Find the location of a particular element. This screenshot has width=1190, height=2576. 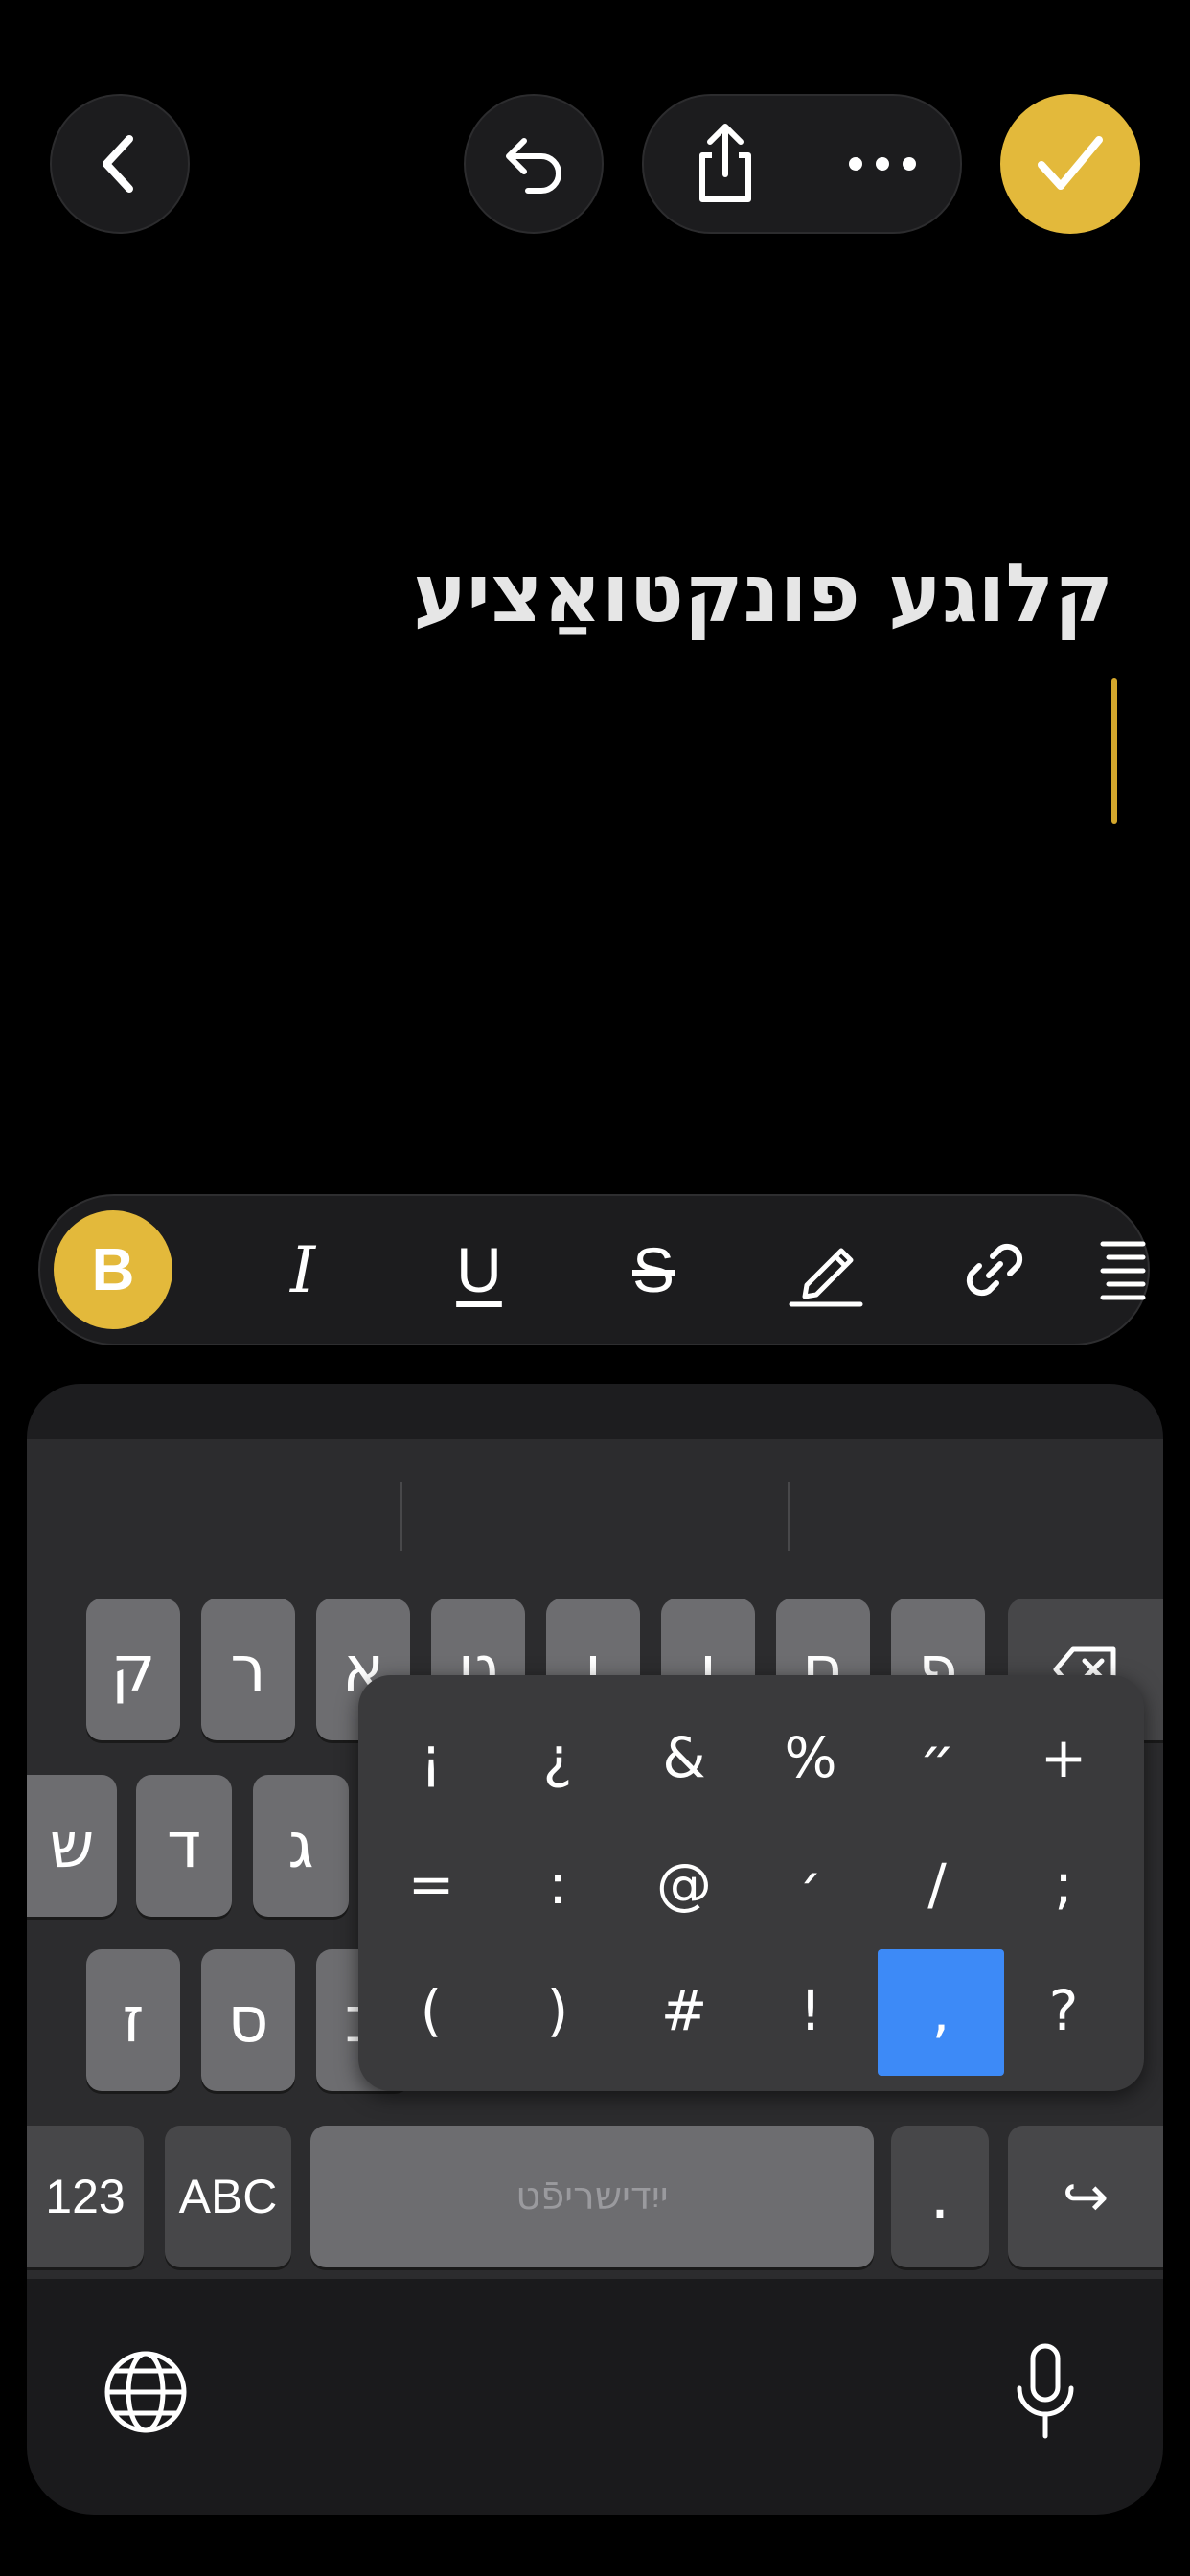

italic-label: I is located at coordinates (303, 1269).